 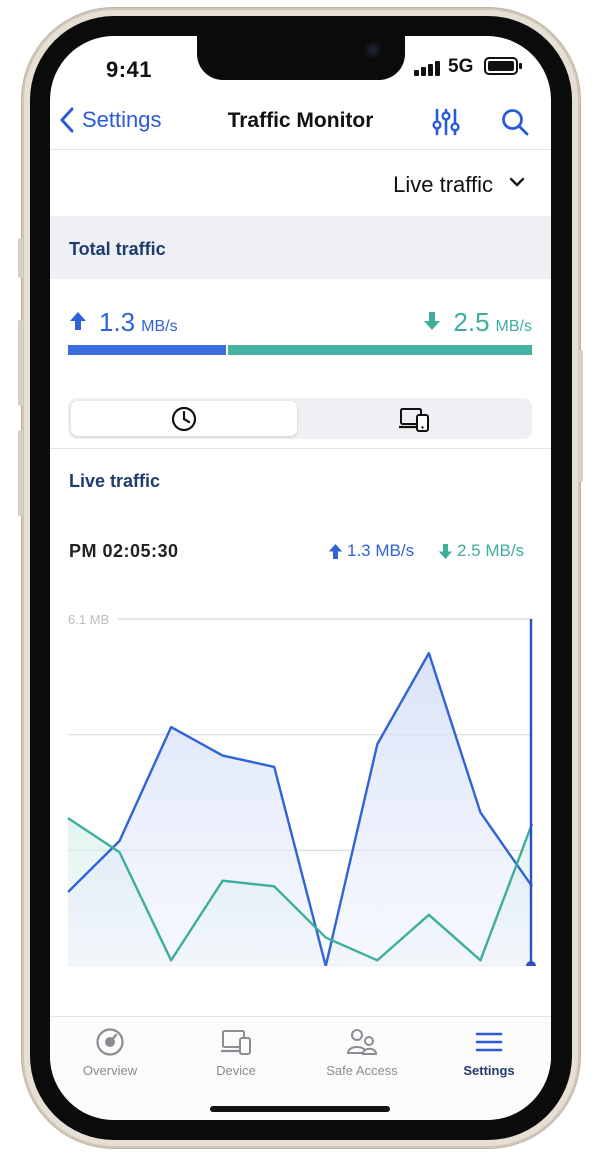 I want to click on menu-icon, so click(x=489, y=1042).